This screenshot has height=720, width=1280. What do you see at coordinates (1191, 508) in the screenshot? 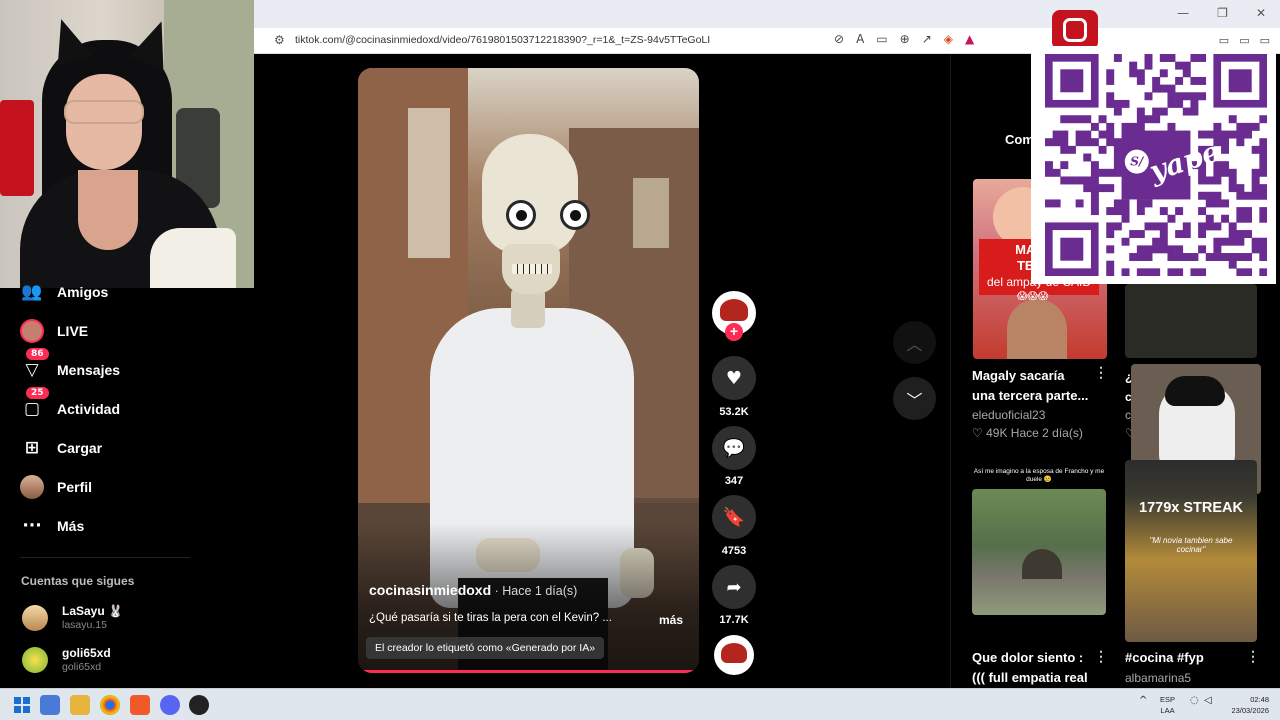
I see `thumbnail-streak-text: 1779x STREAK` at bounding box center [1191, 508].